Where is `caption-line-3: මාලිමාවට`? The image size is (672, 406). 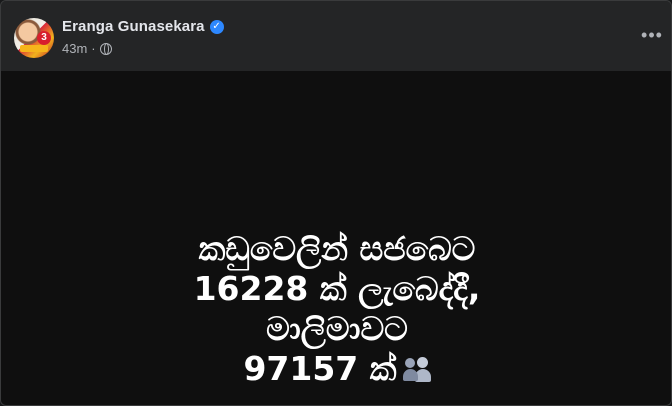 caption-line-3: මාලිමාවට is located at coordinates (337, 328).